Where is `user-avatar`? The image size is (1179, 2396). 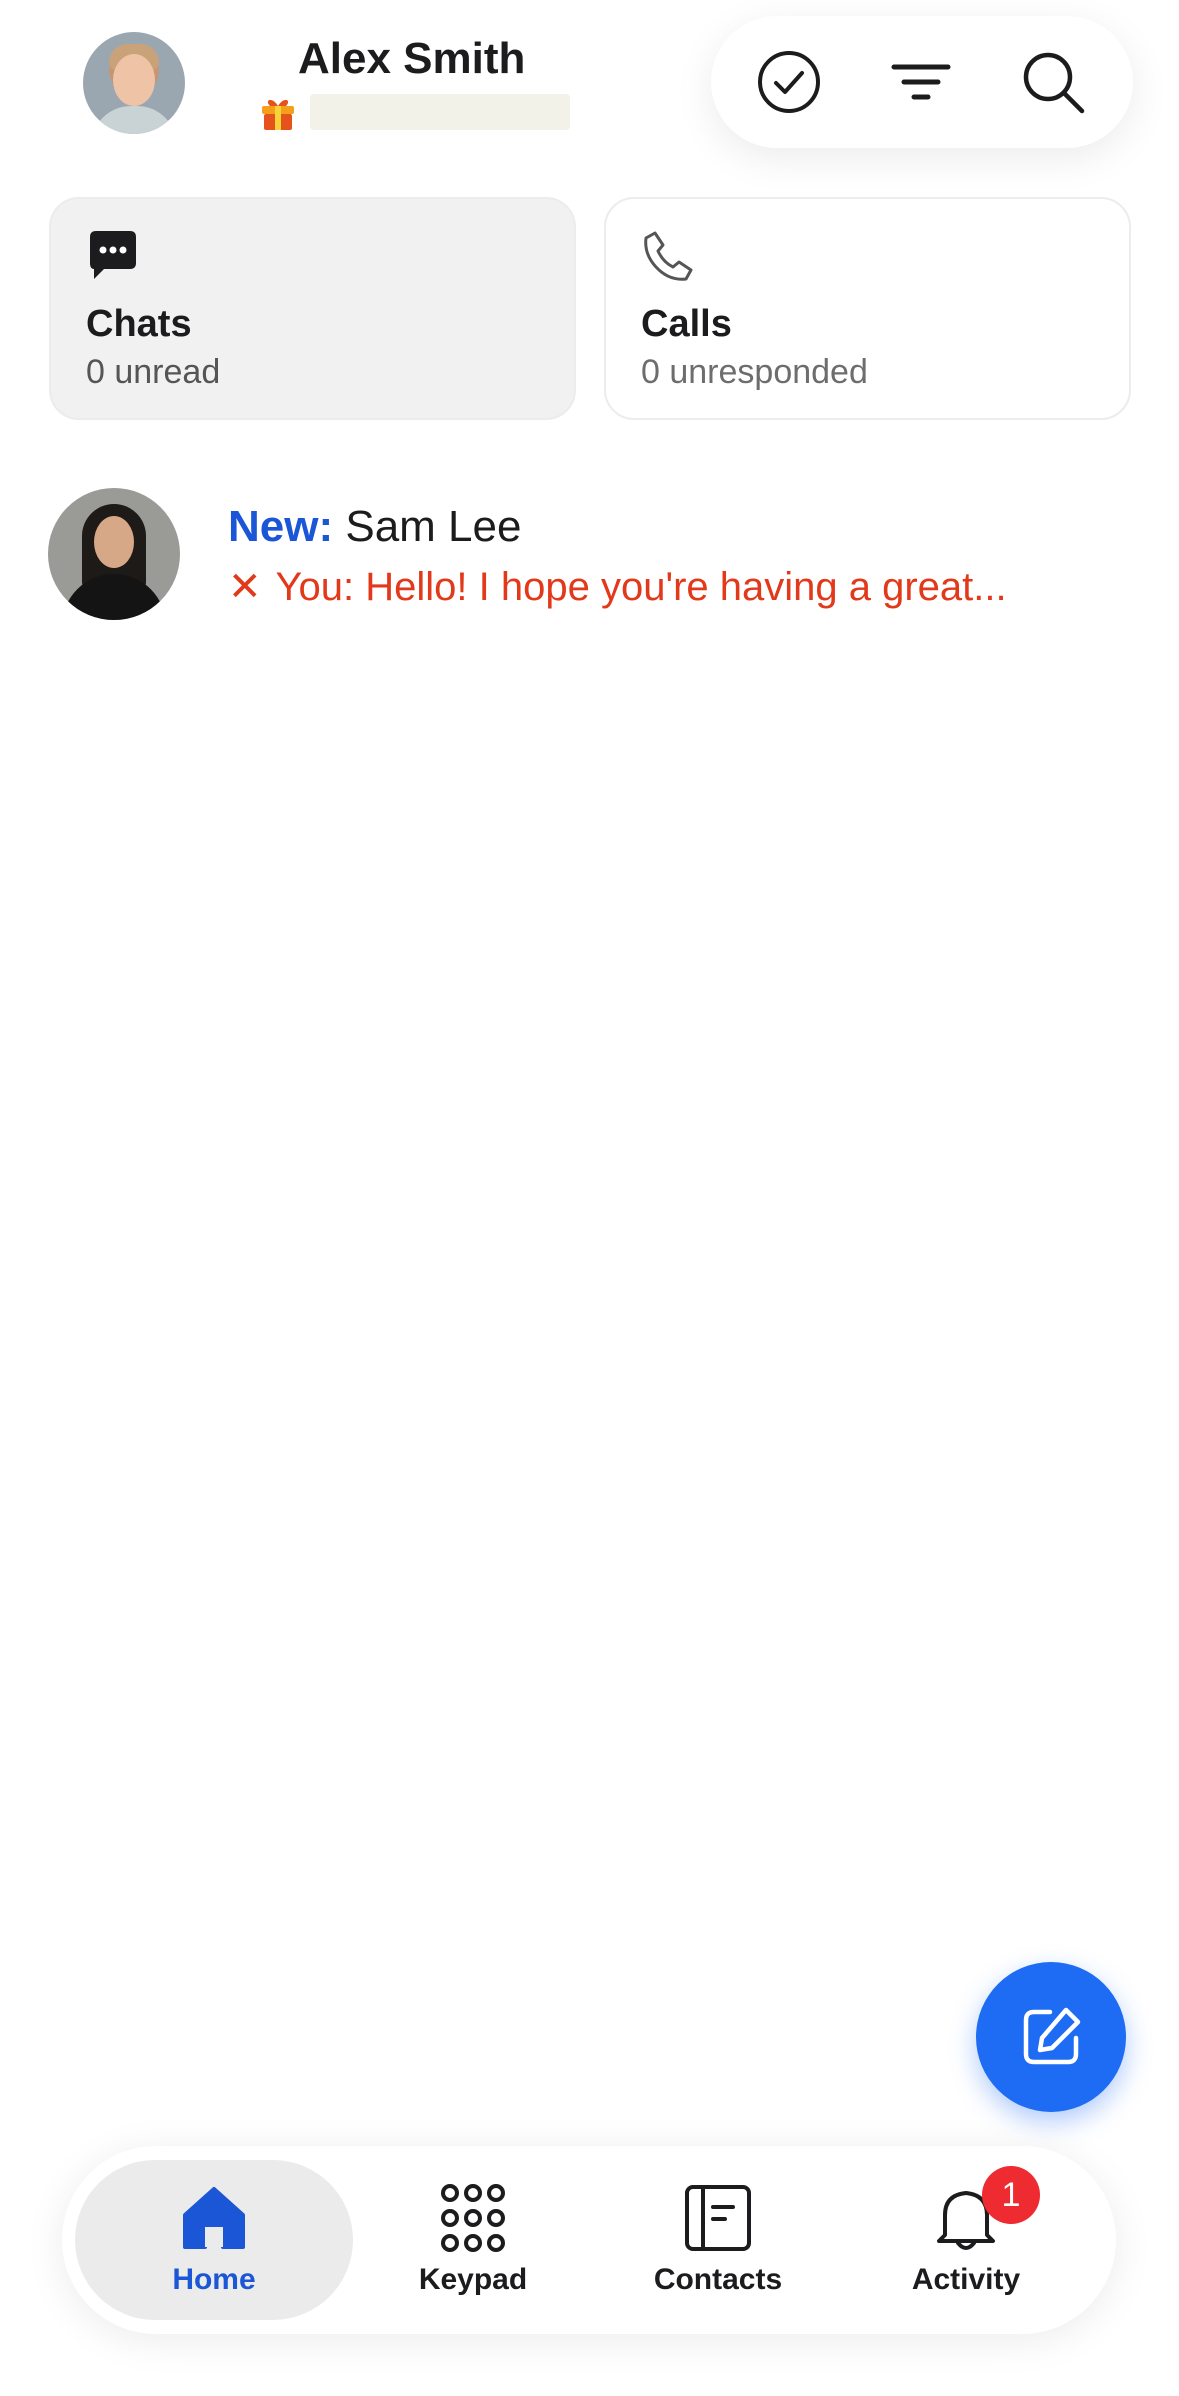 user-avatar is located at coordinates (134, 83).